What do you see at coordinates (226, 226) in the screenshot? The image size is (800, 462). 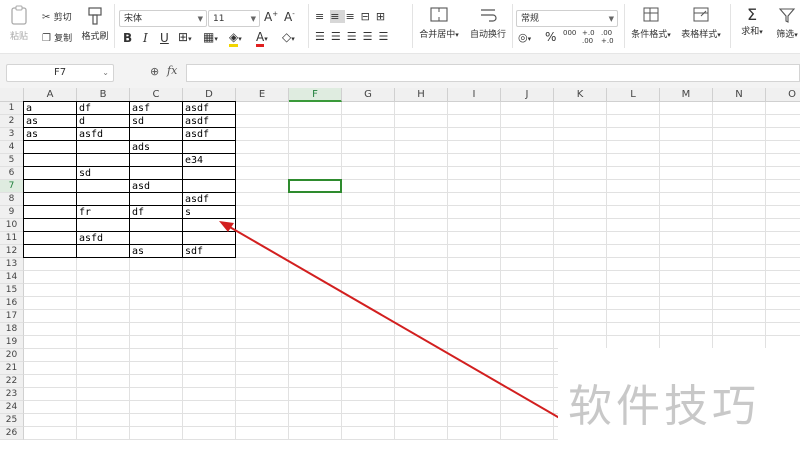 I see `arrow-head-icon` at bounding box center [226, 226].